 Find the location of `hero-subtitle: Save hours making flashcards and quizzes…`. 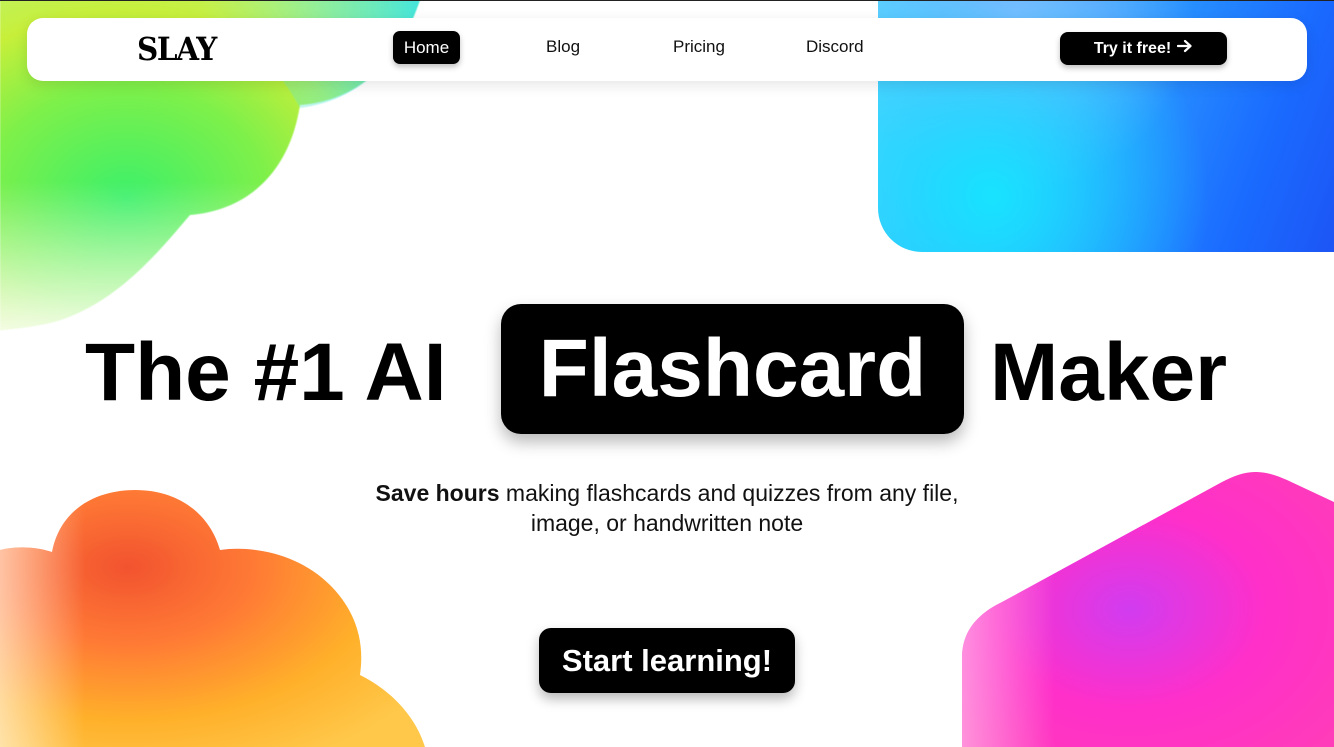

hero-subtitle: Save hours making flashcards and quizzes… is located at coordinates (667, 508).